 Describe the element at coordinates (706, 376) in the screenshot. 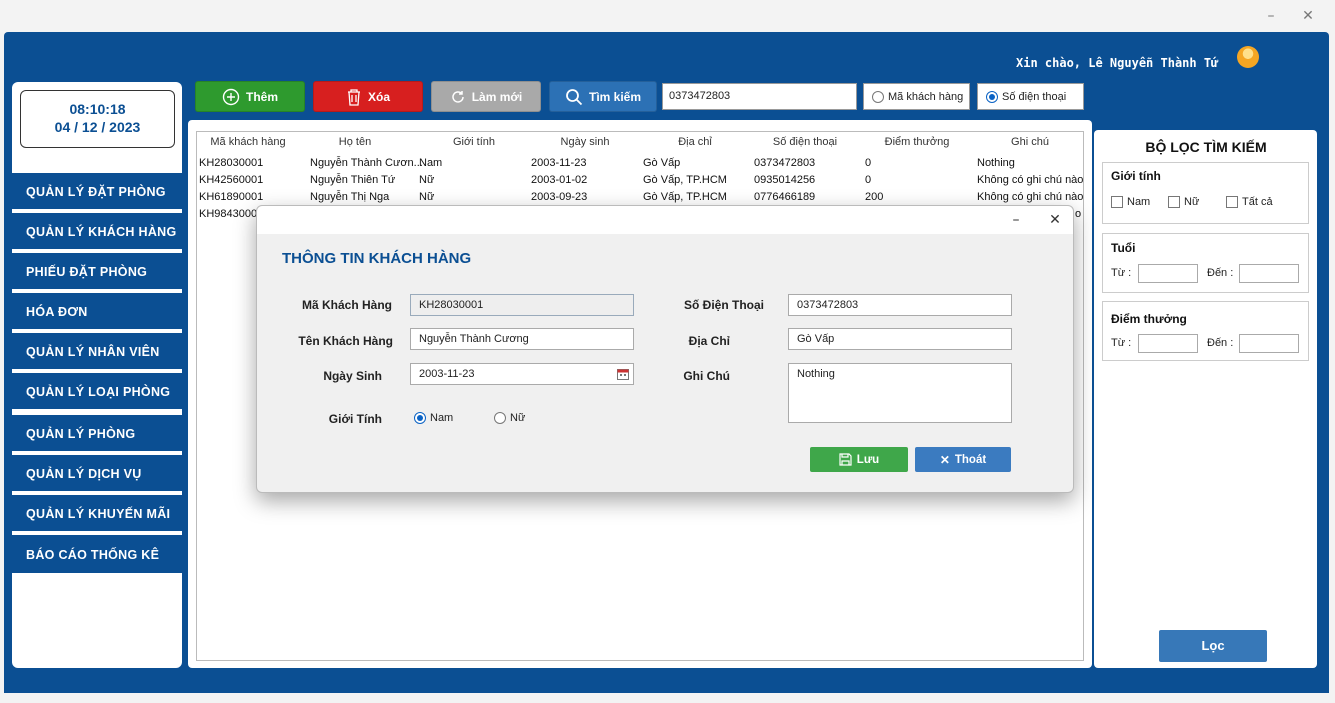

I see `note-label: Ghi Chú` at that location.